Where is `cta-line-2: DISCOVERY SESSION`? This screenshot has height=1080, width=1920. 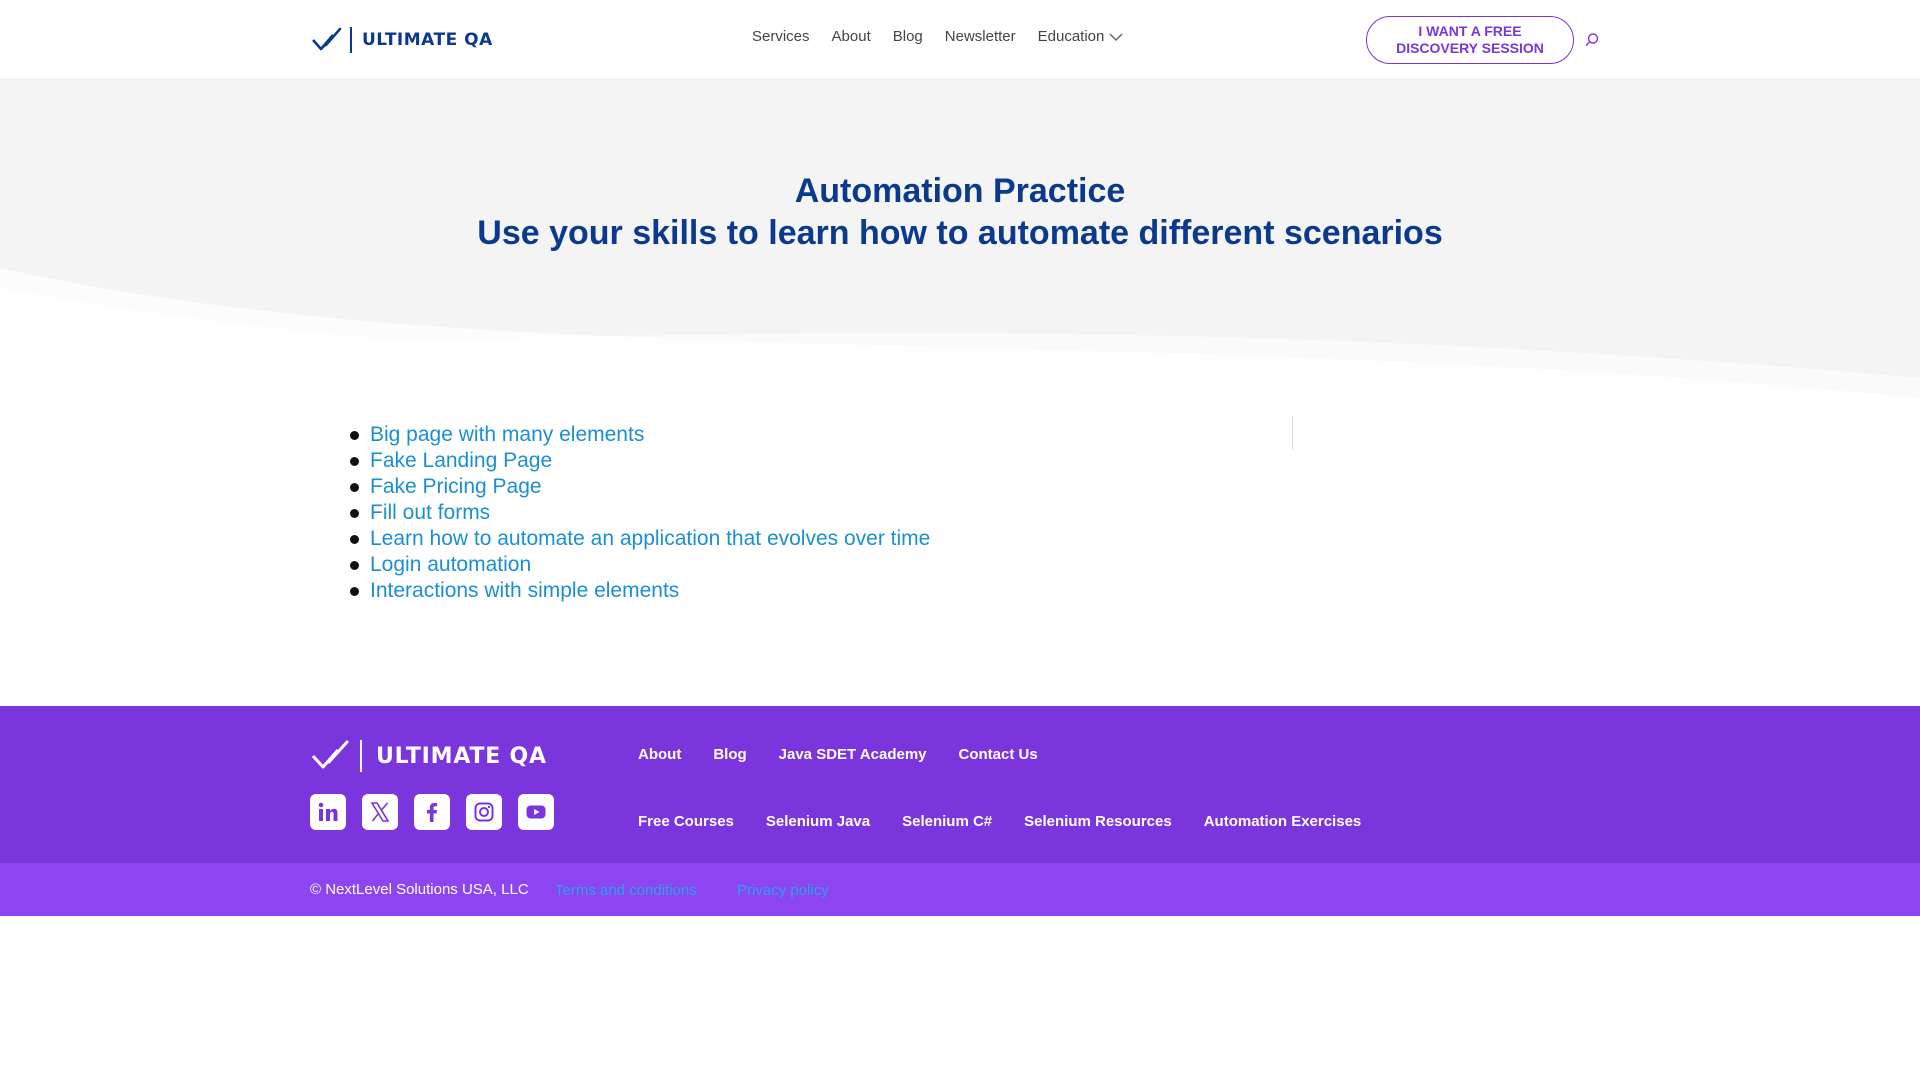 cta-line-2: DISCOVERY SESSION is located at coordinates (1470, 48).